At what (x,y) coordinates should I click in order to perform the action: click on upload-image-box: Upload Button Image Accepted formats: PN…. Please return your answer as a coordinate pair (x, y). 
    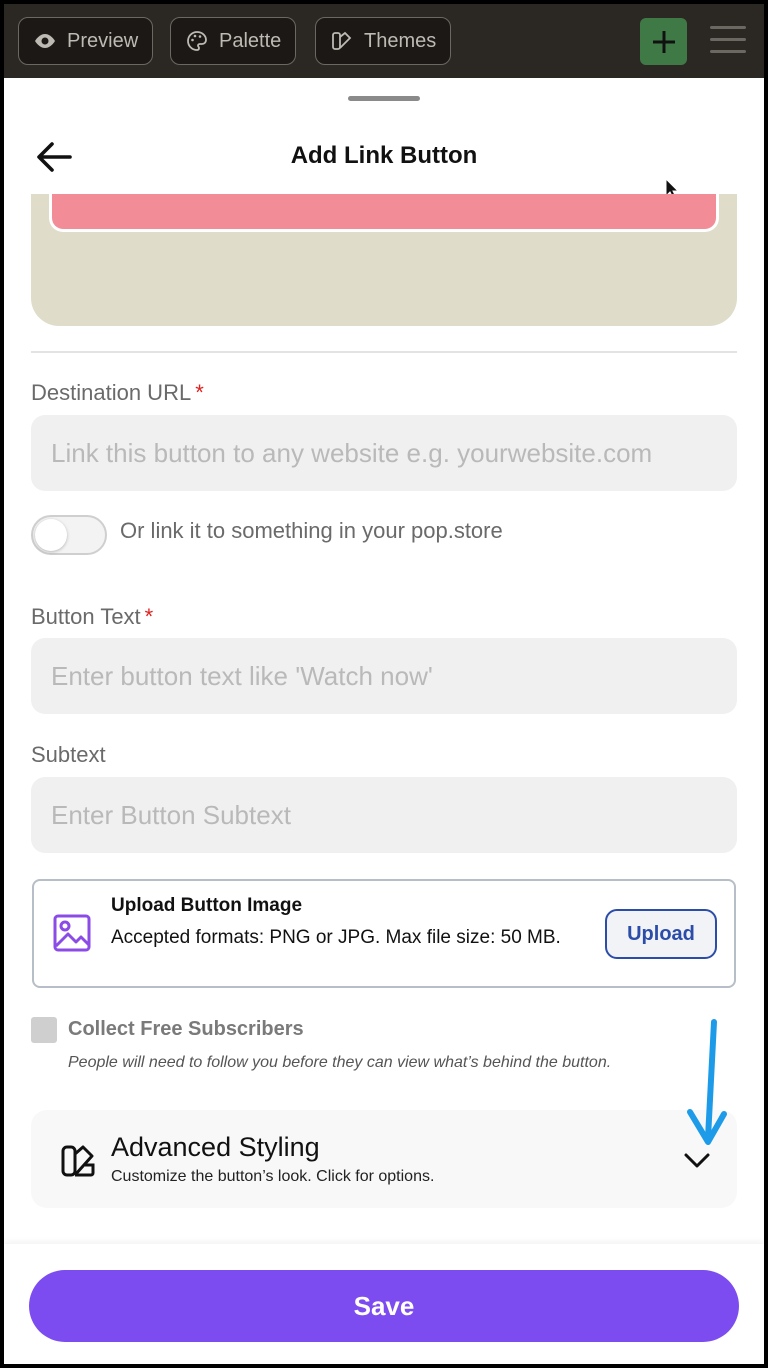
    Looking at the image, I should click on (384, 933).